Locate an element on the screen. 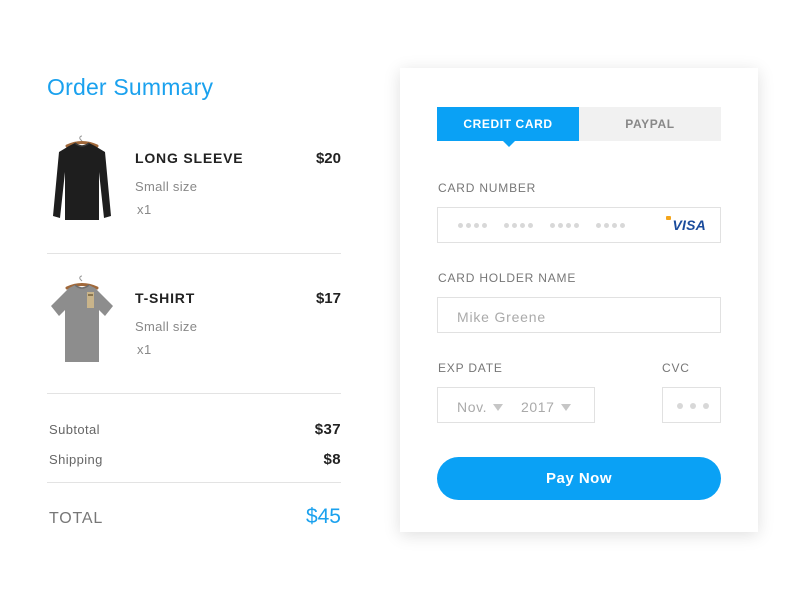  payment-method-tabs: CREDIT CARD PAYPAL is located at coordinates (579, 127).